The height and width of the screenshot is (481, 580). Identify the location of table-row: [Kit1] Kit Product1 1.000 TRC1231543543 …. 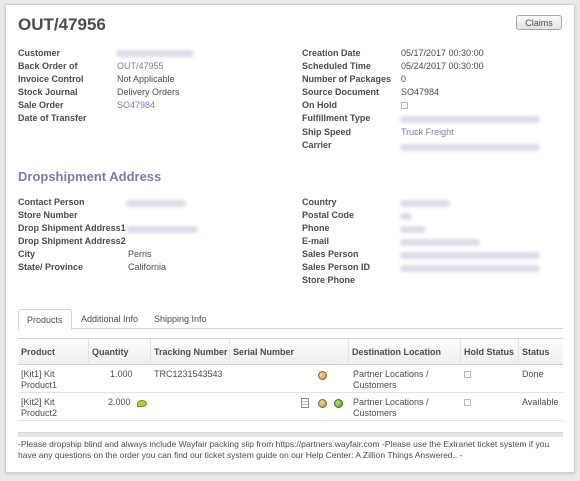
(290, 379).